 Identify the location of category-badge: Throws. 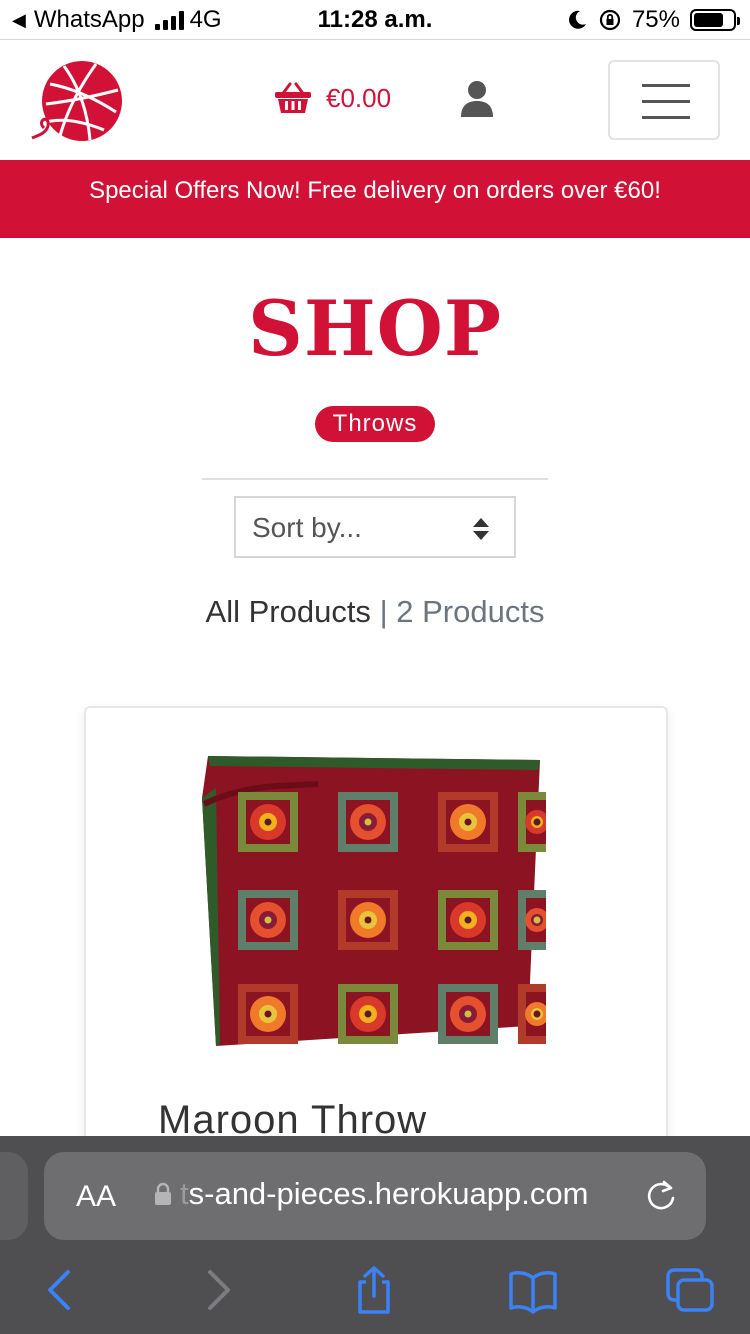
(375, 424).